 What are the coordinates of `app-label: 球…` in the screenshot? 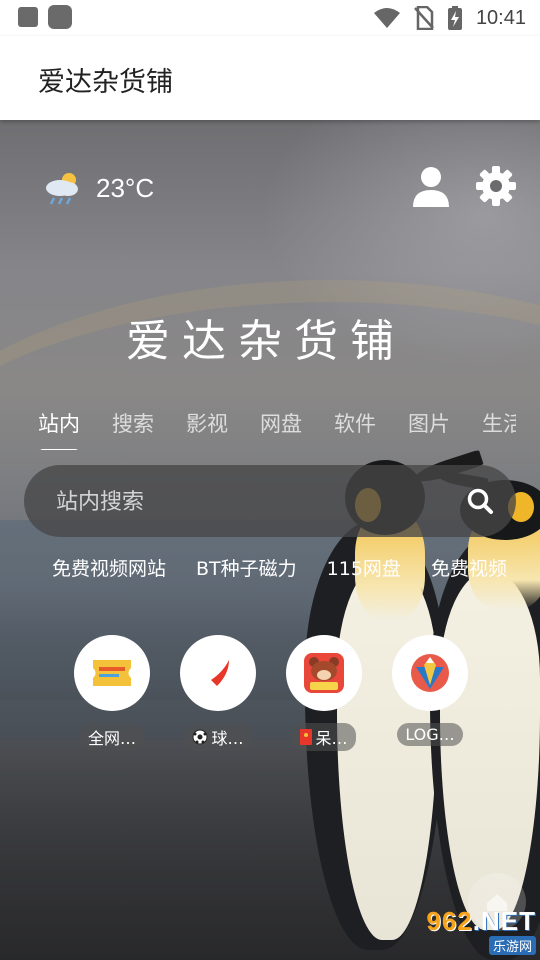 It's located at (227, 738).